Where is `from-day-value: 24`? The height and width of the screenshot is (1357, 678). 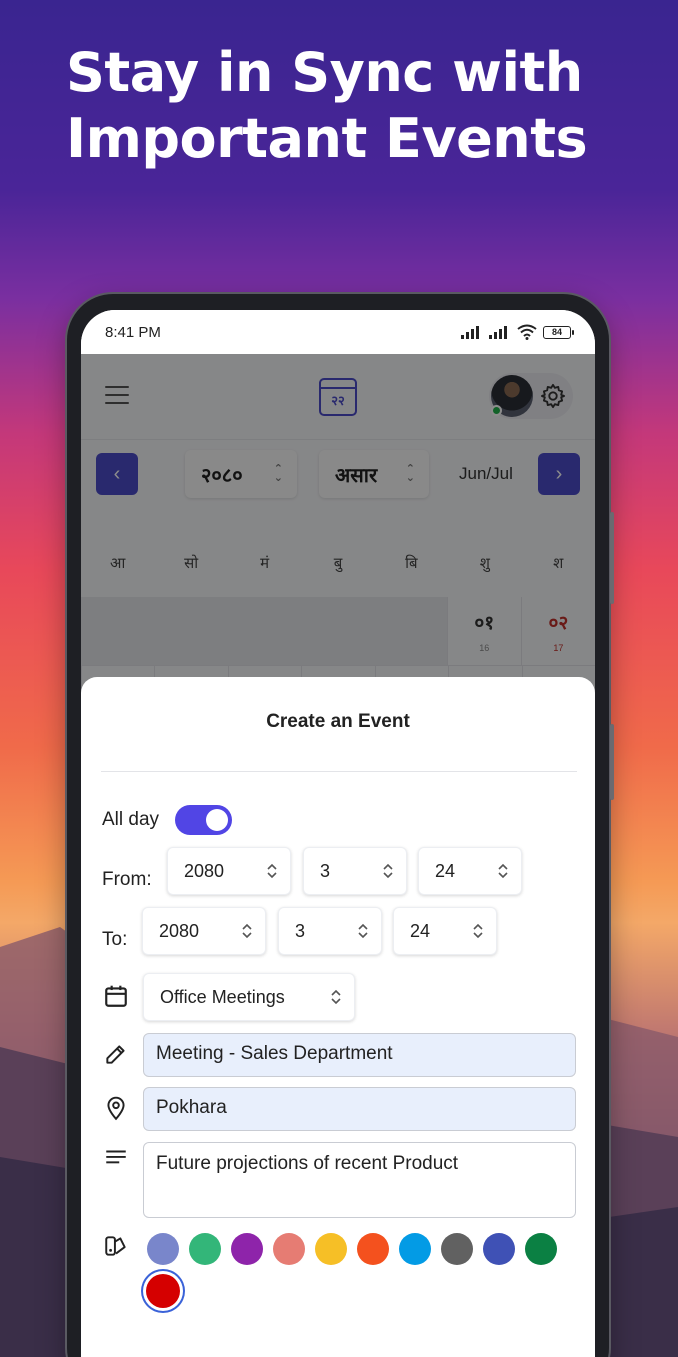 from-day-value: 24 is located at coordinates (445, 870).